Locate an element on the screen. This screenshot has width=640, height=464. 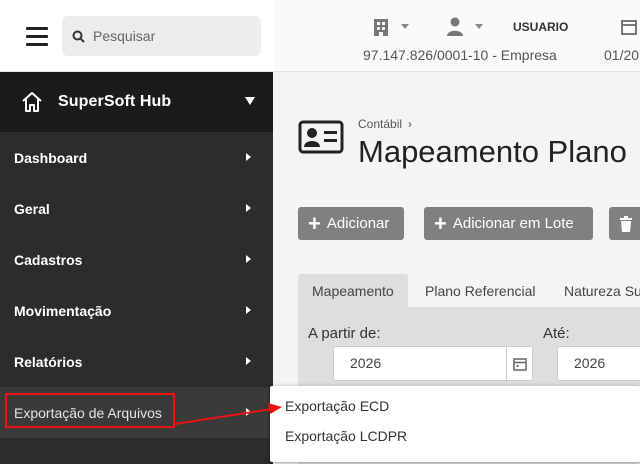
building-icon is located at coordinates (381, 27).